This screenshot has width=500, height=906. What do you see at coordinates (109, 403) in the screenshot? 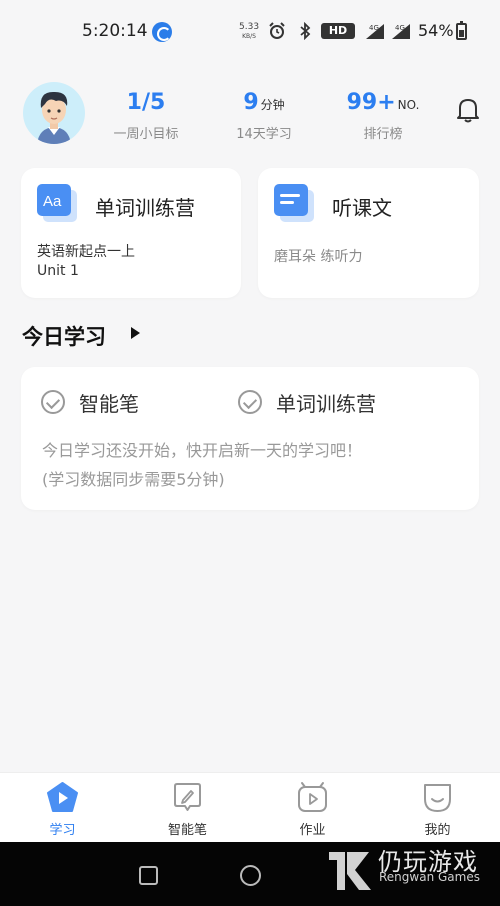
I see `today-item-label: 智能笔` at bounding box center [109, 403].